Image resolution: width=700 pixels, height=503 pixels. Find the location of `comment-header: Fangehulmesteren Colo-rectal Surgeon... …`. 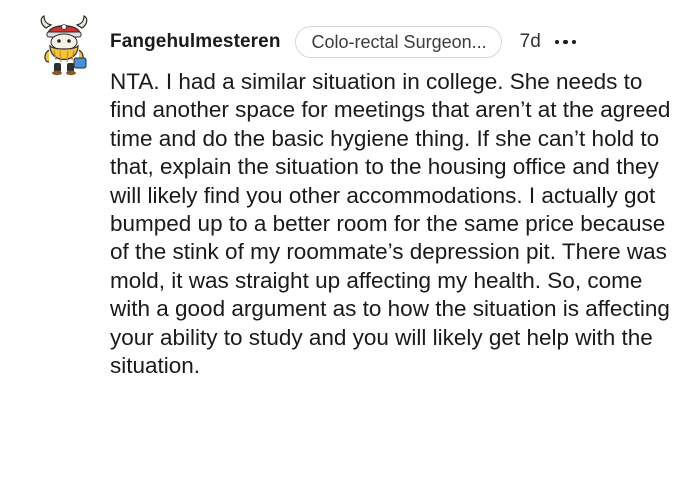

comment-header: Fangehulmesteren Colo-rectal Surgeon... … is located at coordinates (343, 42).